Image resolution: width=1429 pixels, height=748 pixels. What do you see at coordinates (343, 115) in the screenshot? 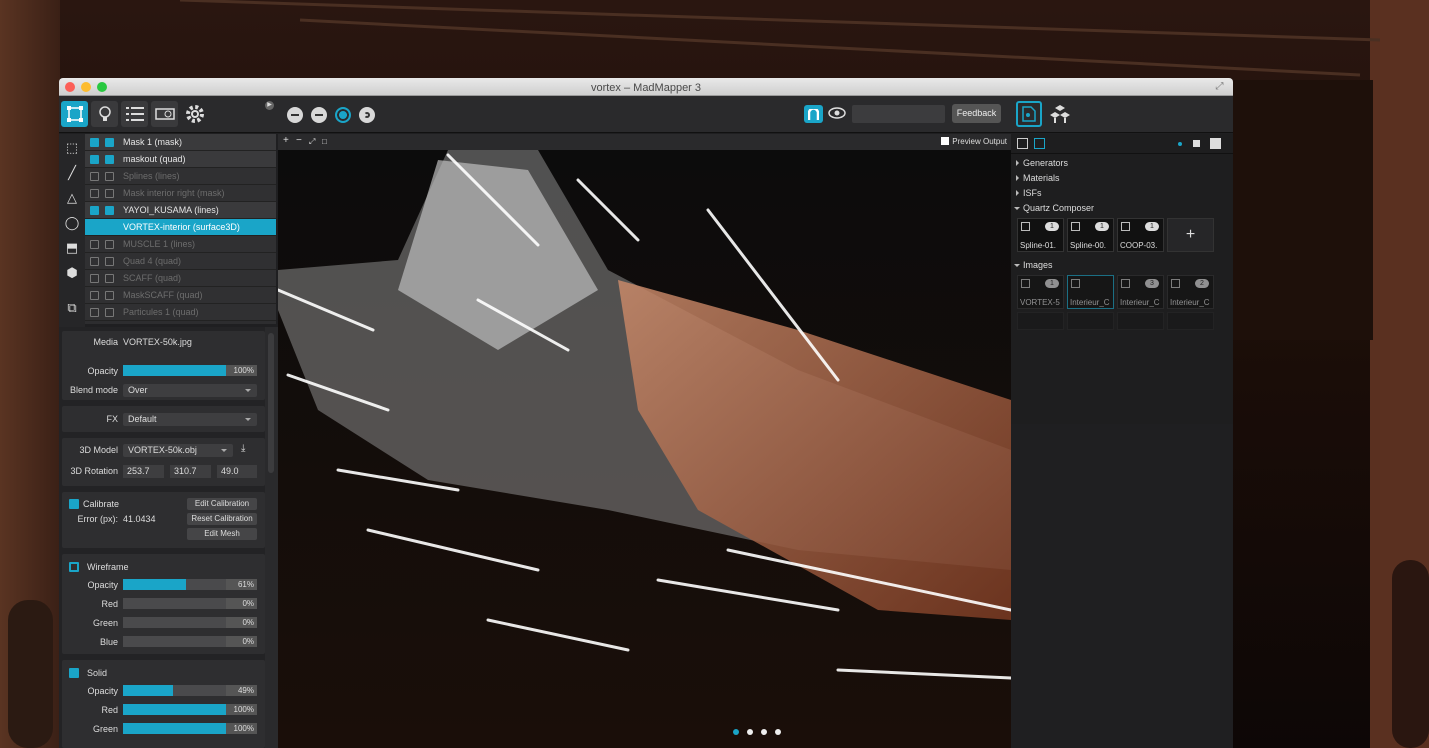
I see `minus-circle-active-icon` at bounding box center [343, 115].